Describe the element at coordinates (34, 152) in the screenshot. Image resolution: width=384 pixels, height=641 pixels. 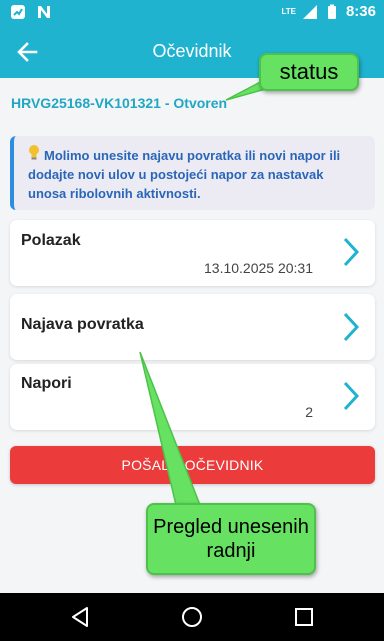
I see `lightbulb-icon` at that location.